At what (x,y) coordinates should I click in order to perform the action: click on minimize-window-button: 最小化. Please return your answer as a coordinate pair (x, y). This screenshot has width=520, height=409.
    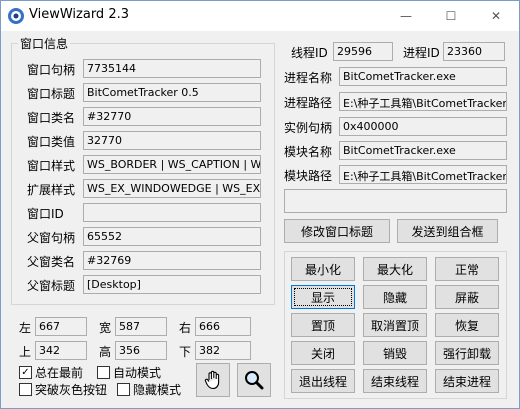
    Looking at the image, I should click on (323, 269).